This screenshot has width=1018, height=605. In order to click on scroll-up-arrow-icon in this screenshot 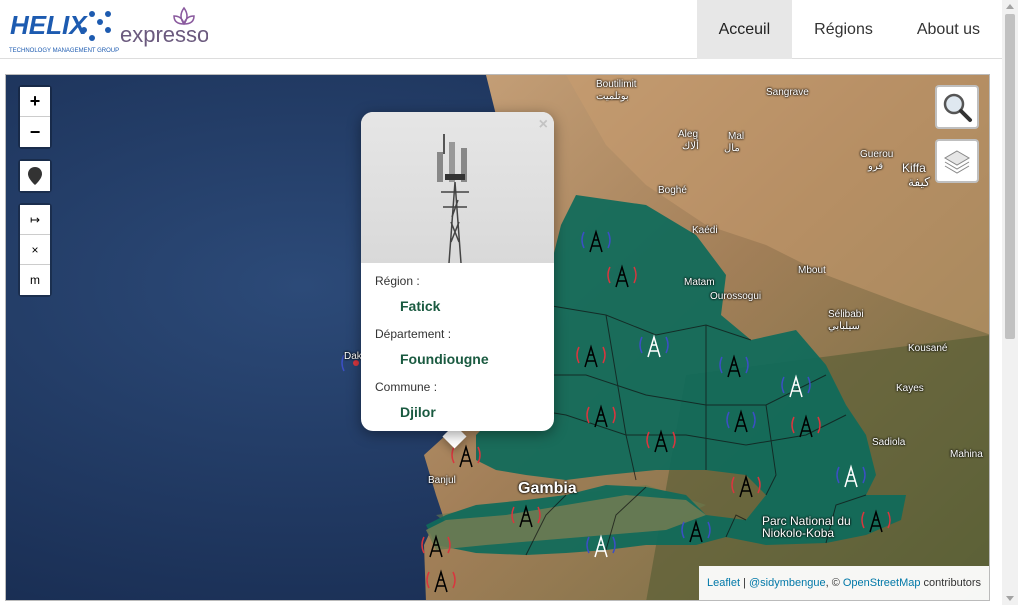, I will do `click(1010, 6)`.